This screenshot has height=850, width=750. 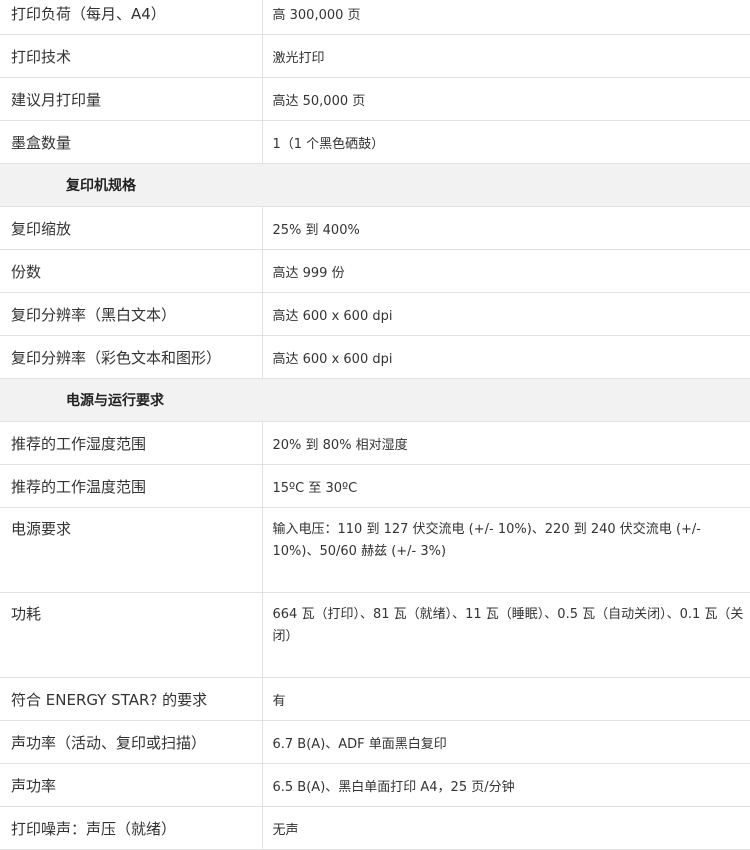 I want to click on spec-value: 高 300,000 页, so click(x=506, y=17).